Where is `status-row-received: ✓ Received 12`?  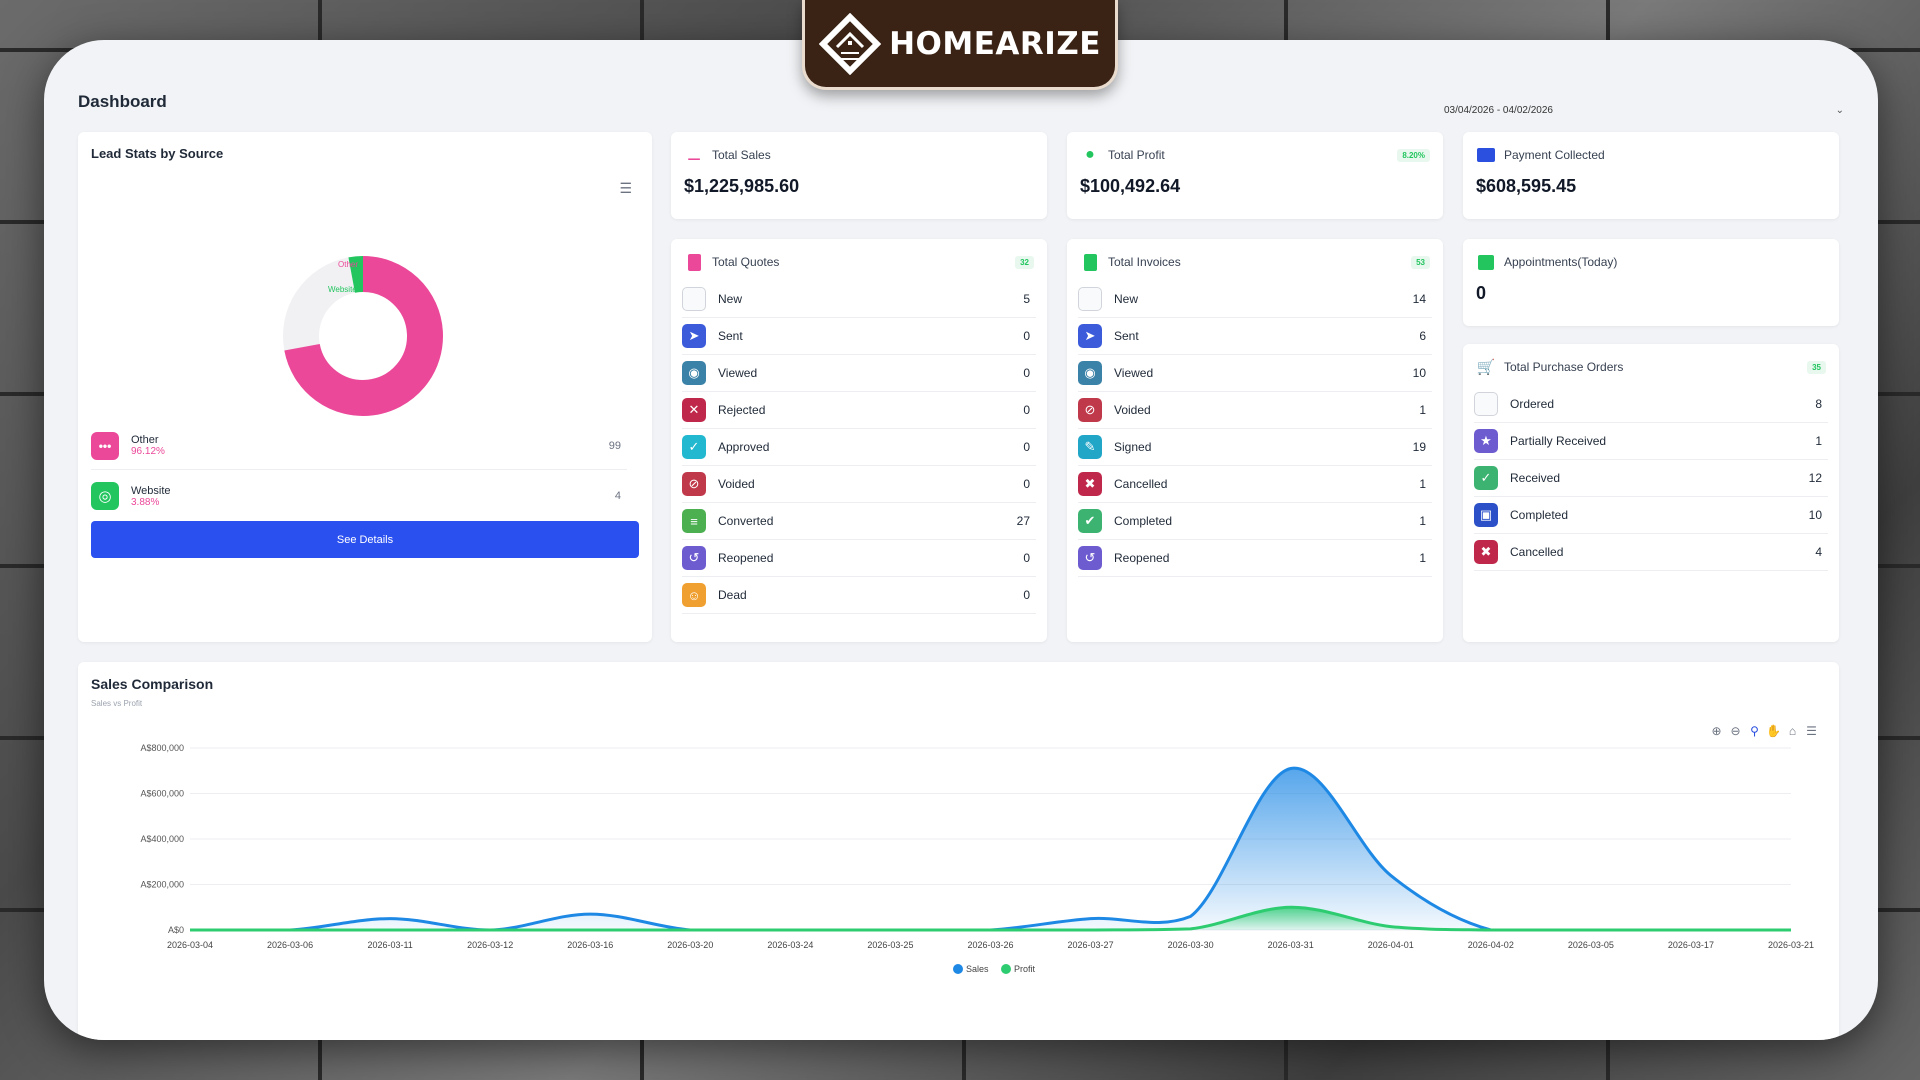 status-row-received: ✓ Received 12 is located at coordinates (1651, 478).